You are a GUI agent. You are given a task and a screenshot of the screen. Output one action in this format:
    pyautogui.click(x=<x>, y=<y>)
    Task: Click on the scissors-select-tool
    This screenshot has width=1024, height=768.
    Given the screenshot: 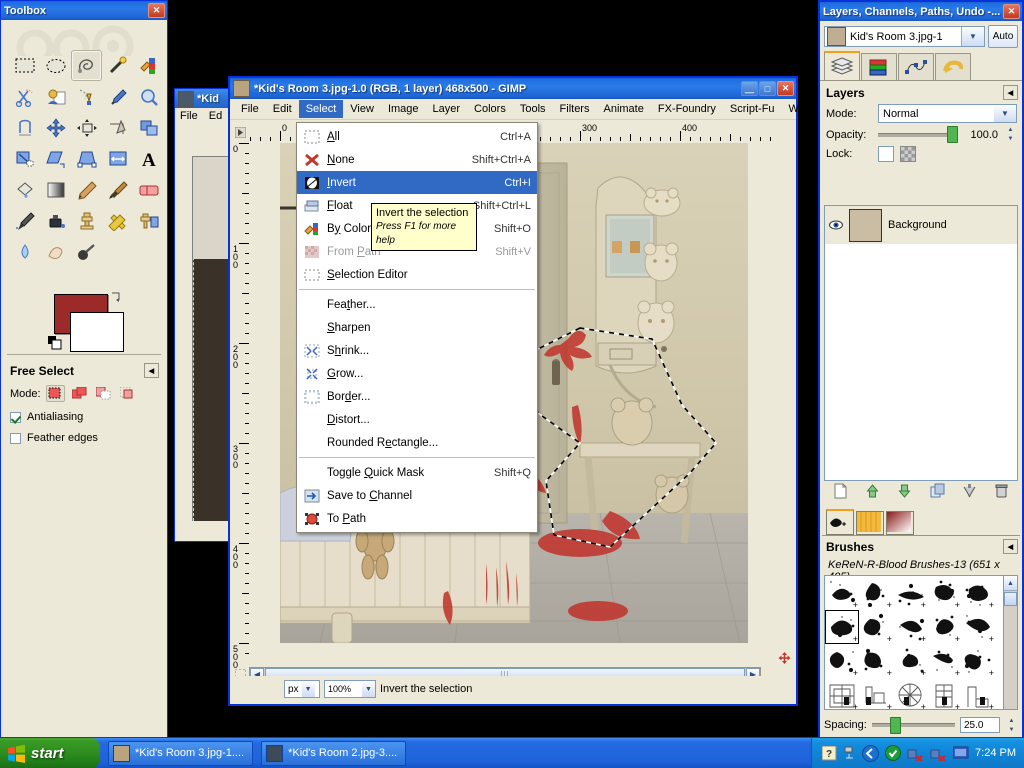 What is the action you would take?
    pyautogui.click(x=24, y=96)
    